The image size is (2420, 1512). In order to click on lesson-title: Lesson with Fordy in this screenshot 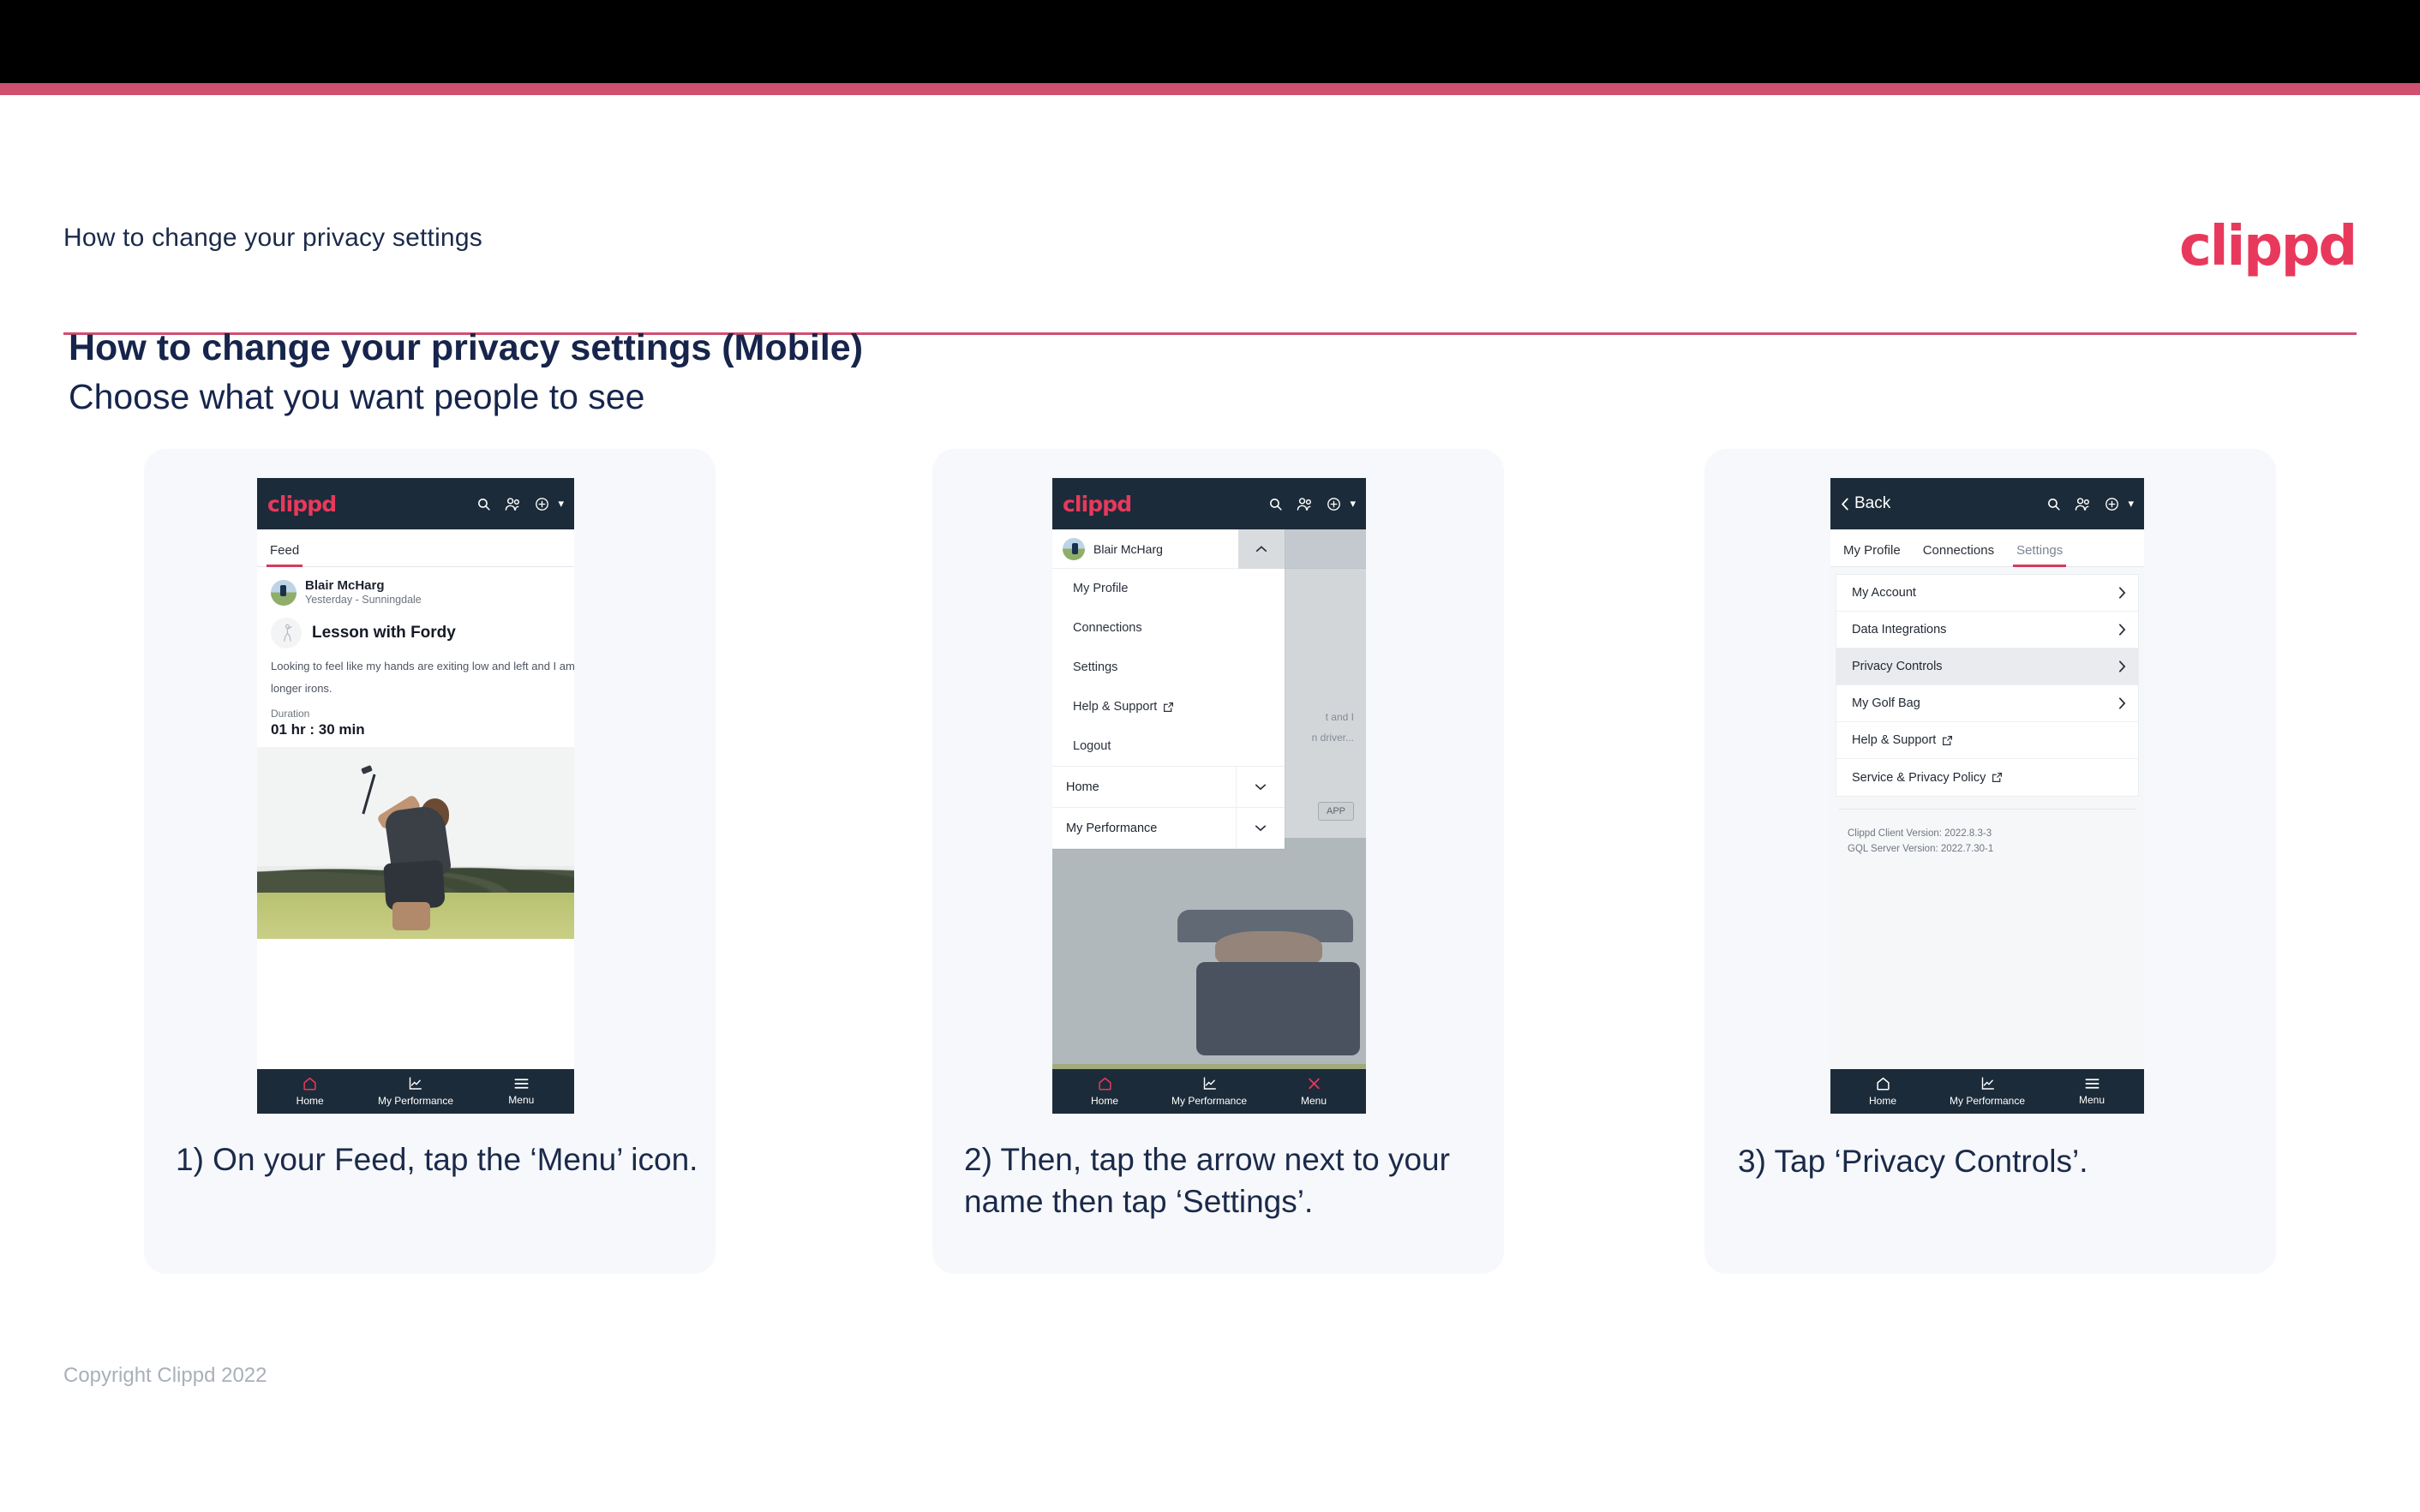, I will do `click(384, 632)`.